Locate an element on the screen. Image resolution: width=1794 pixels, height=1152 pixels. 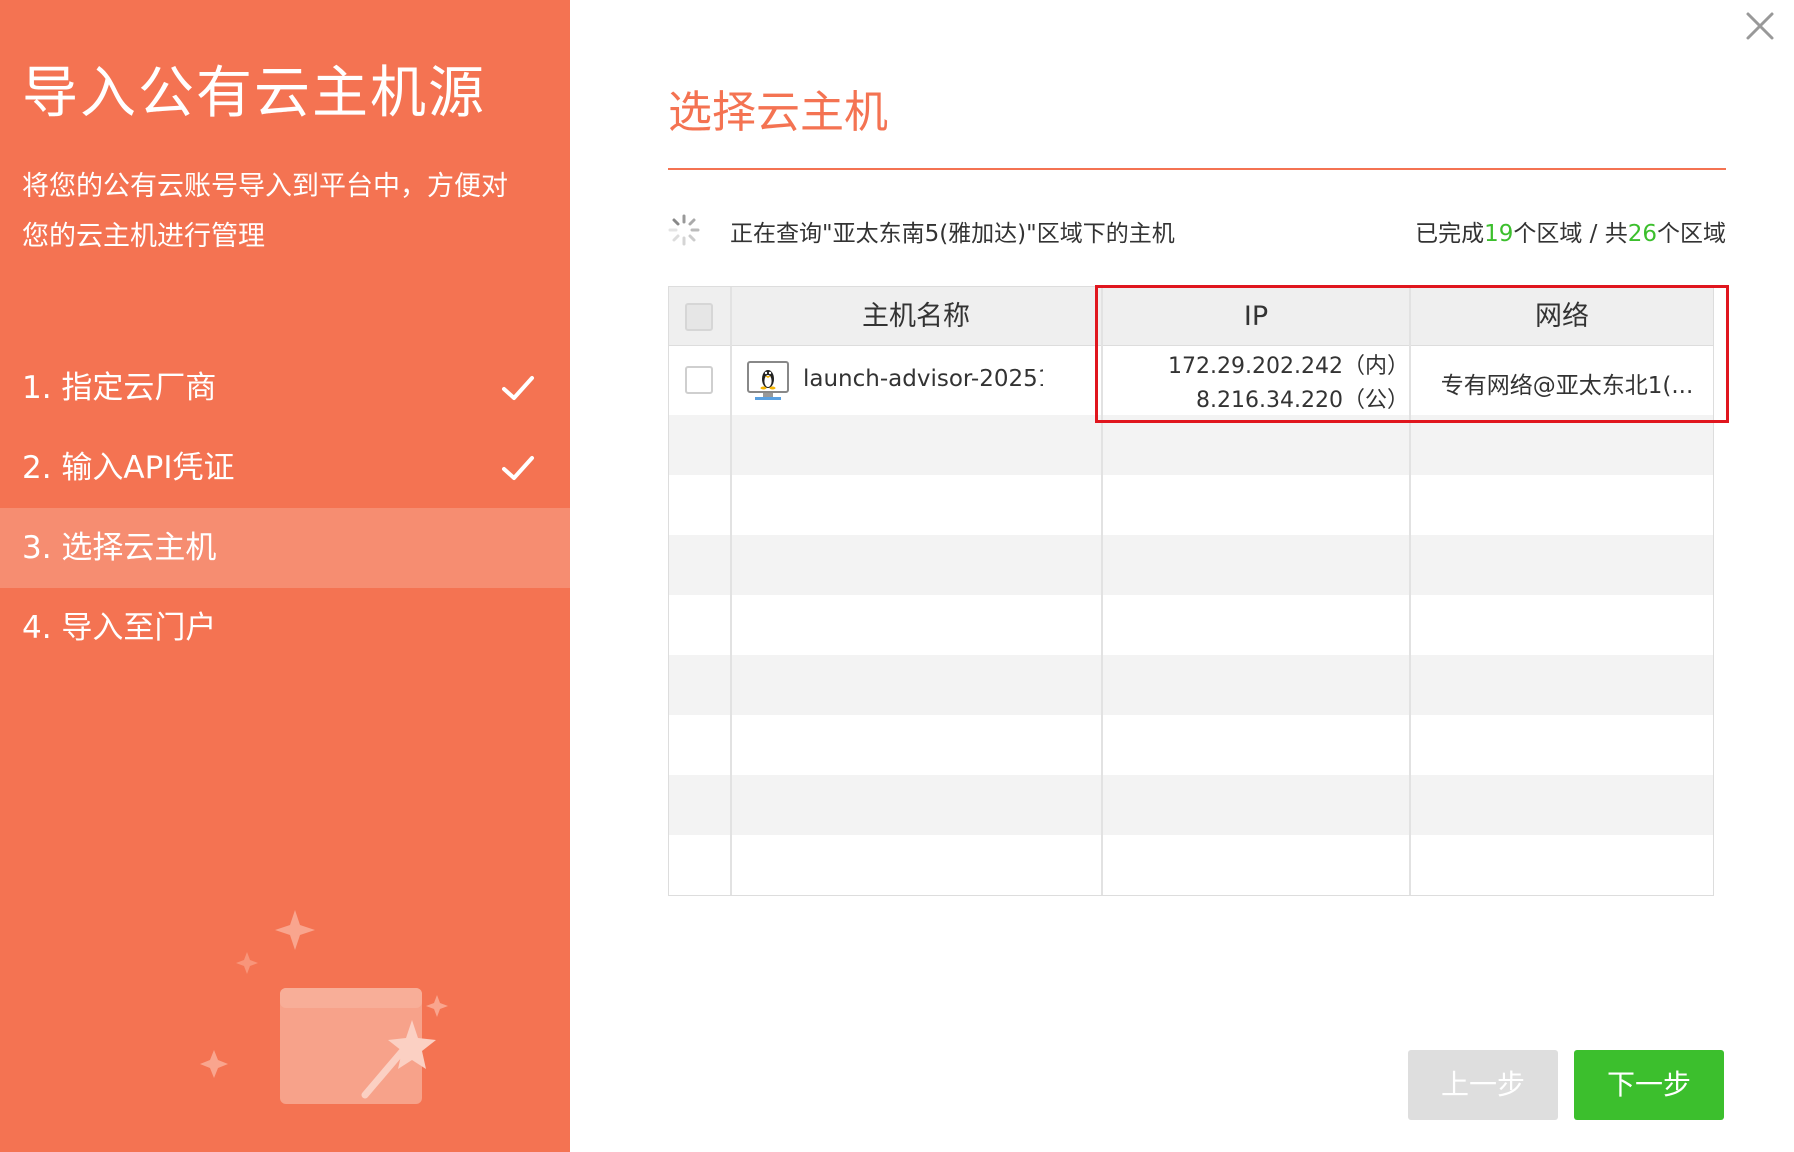
prev-step-button: 上一步 is located at coordinates (1483, 1085).